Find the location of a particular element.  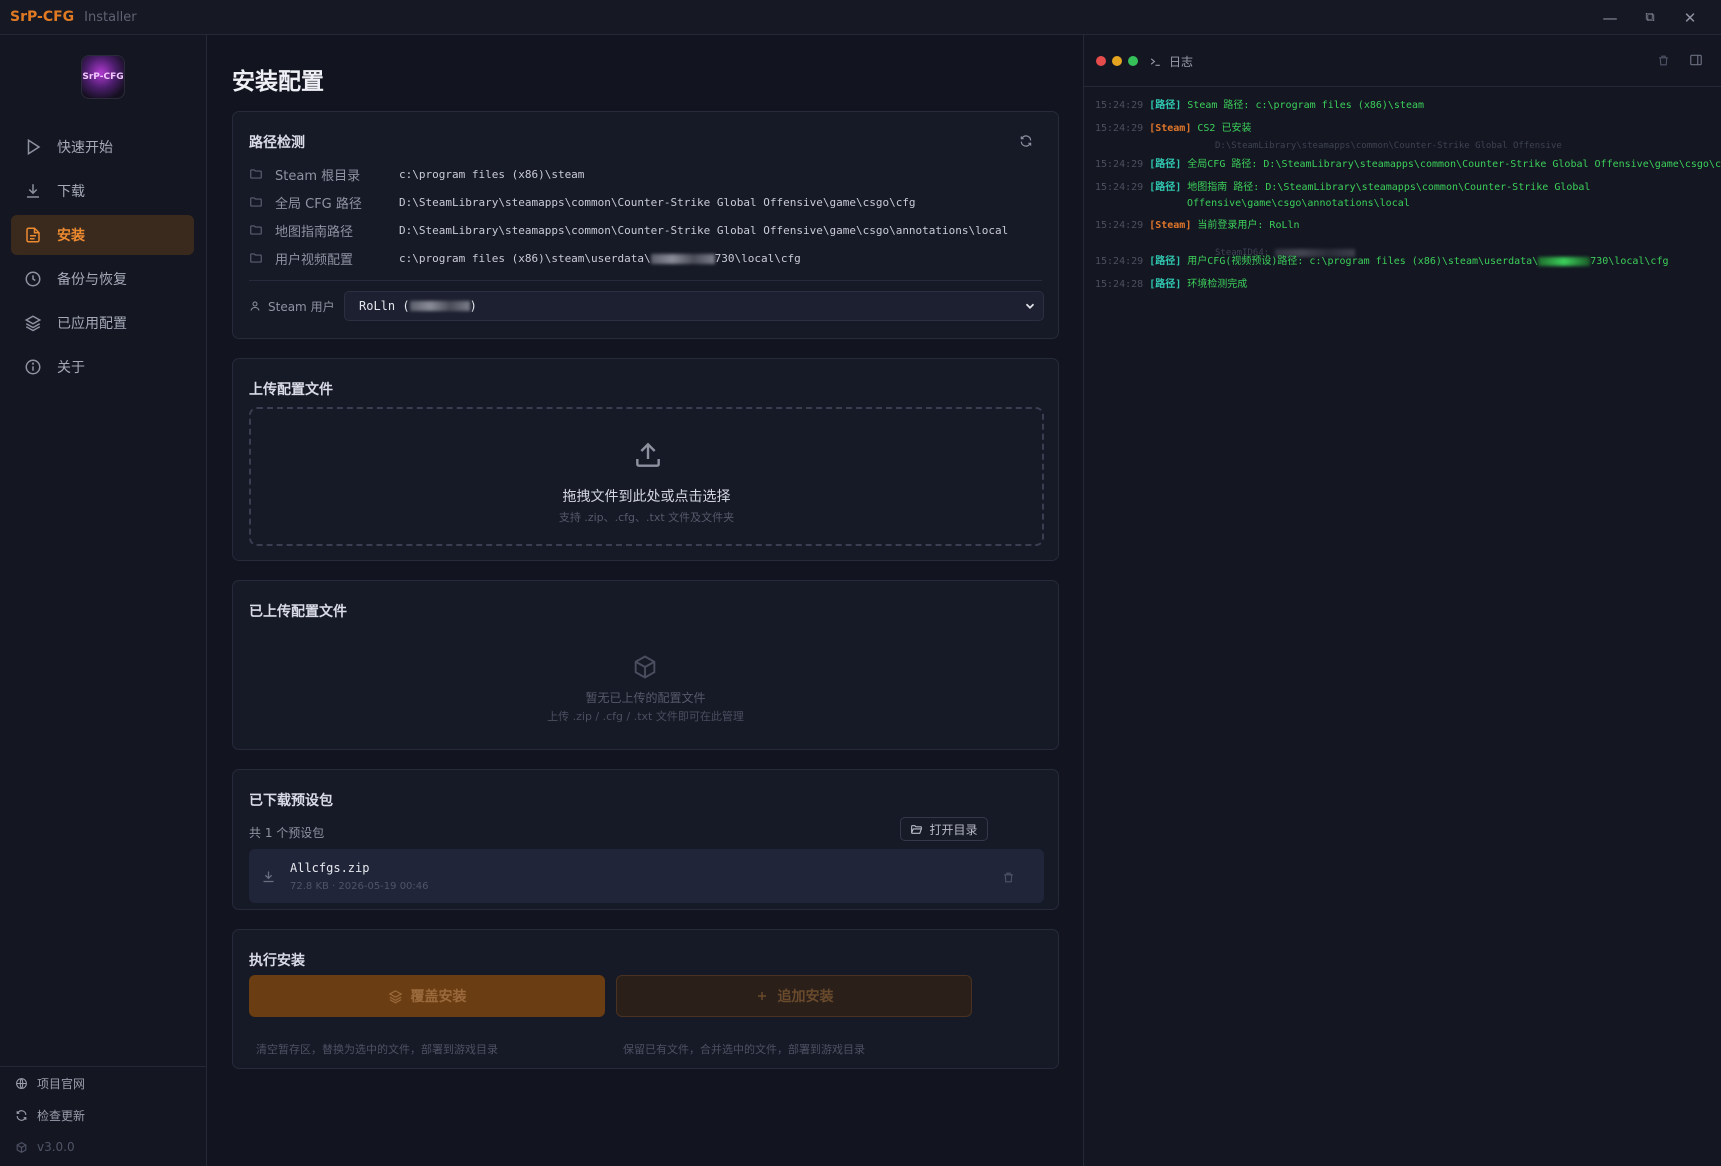

sidebar-footer is located at coordinates (103, 1066).